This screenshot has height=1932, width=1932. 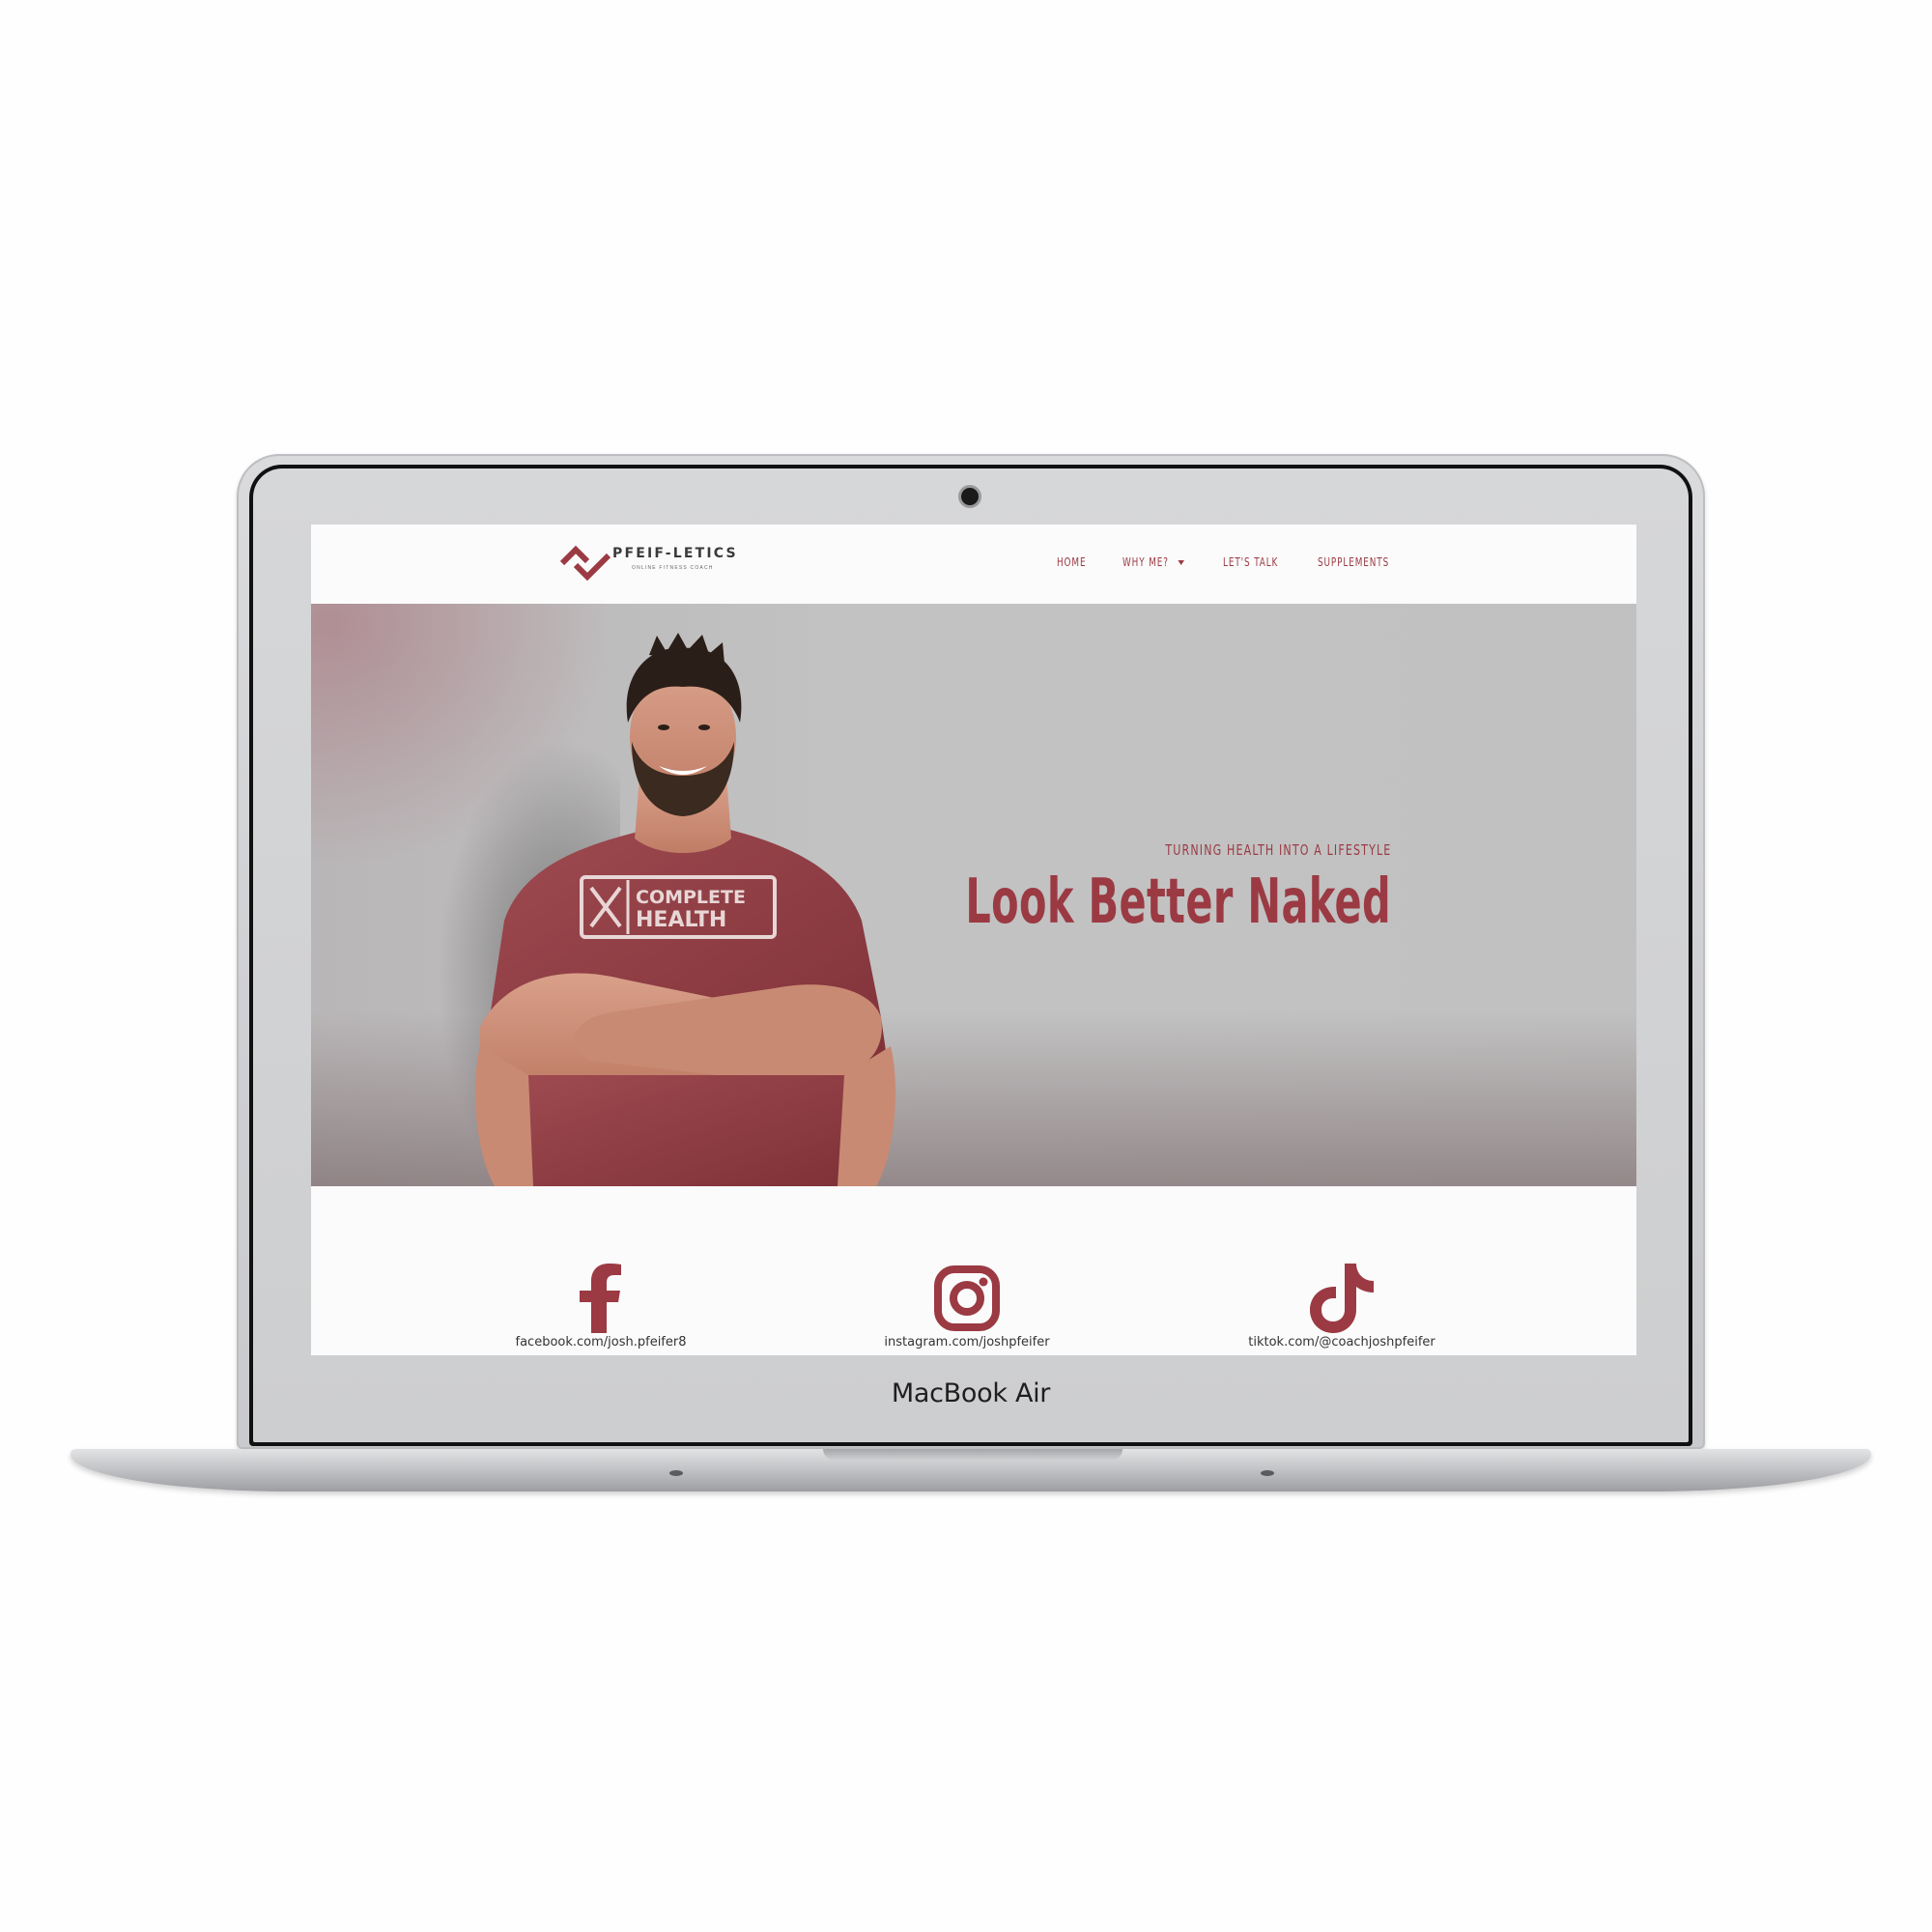 What do you see at coordinates (970, 497) in the screenshot?
I see `webcam-icon` at bounding box center [970, 497].